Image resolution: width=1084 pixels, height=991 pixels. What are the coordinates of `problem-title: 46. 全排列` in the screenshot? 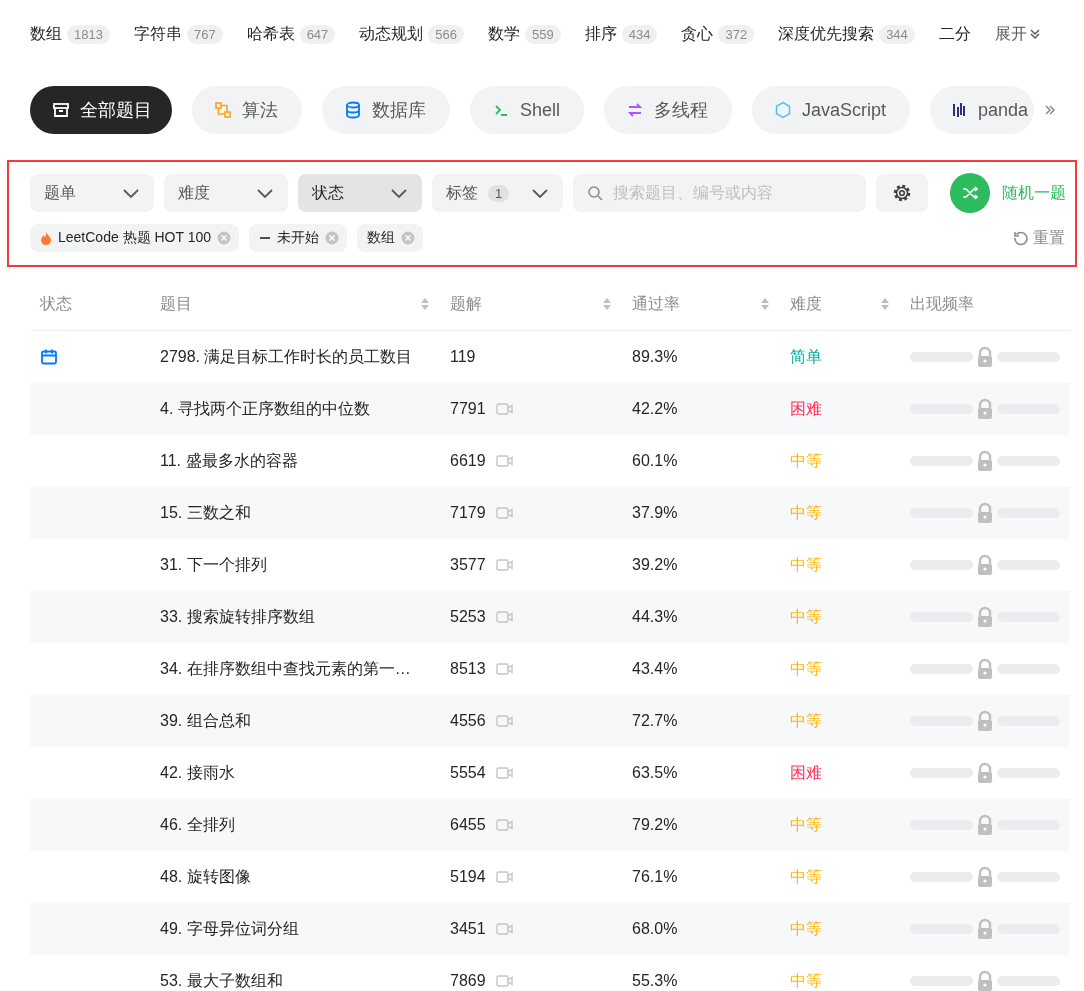 It's located at (197, 825).